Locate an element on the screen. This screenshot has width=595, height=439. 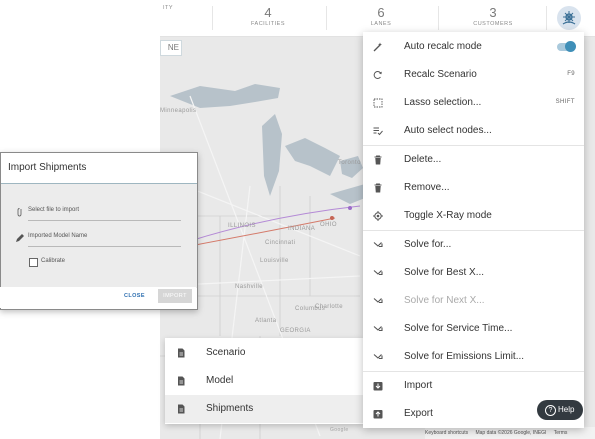
file-select-placeholder: Select file to import is located at coordinates (54, 210).